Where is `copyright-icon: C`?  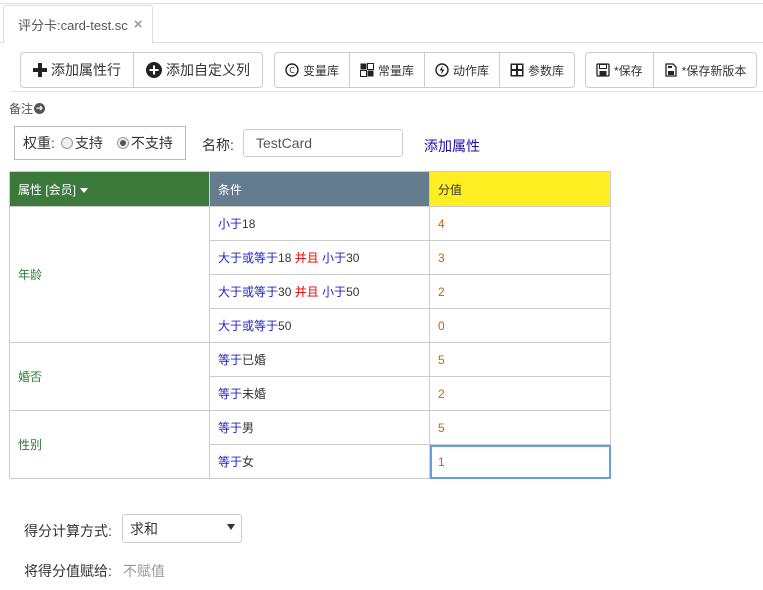
copyright-icon: C is located at coordinates (292, 70).